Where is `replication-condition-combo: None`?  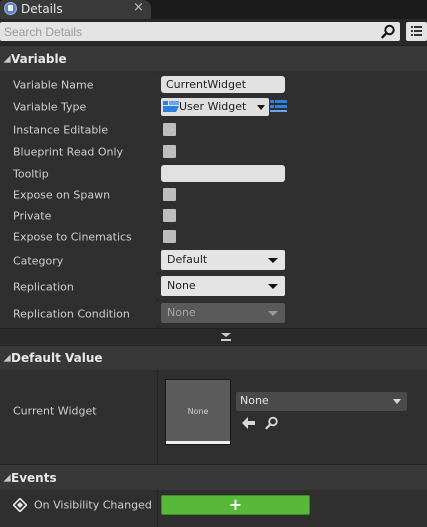 replication-condition-combo: None is located at coordinates (223, 313).